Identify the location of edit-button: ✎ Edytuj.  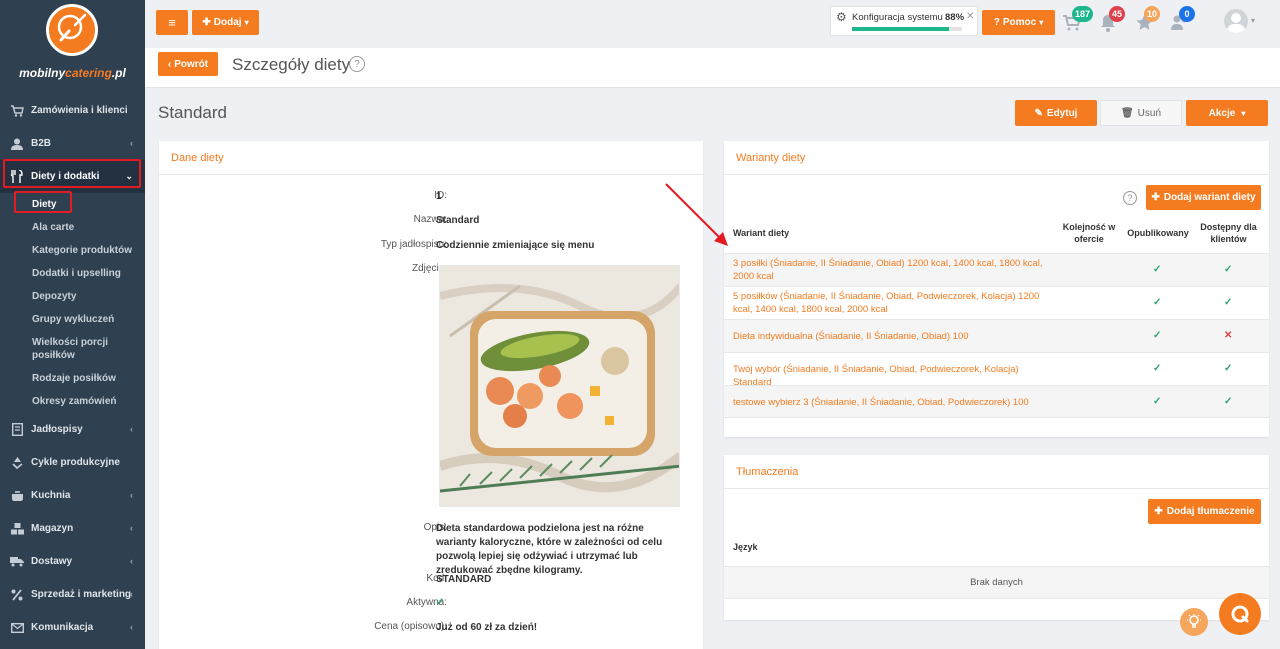
(1056, 113).